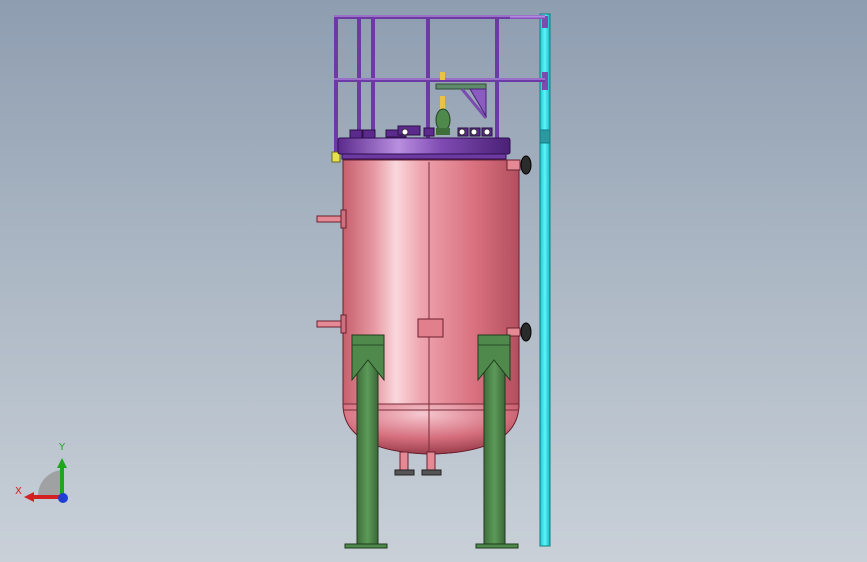 Image resolution: width=867 pixels, height=562 pixels. Describe the element at coordinates (18, 491) in the screenshot. I see `axis-x-label: X` at that location.